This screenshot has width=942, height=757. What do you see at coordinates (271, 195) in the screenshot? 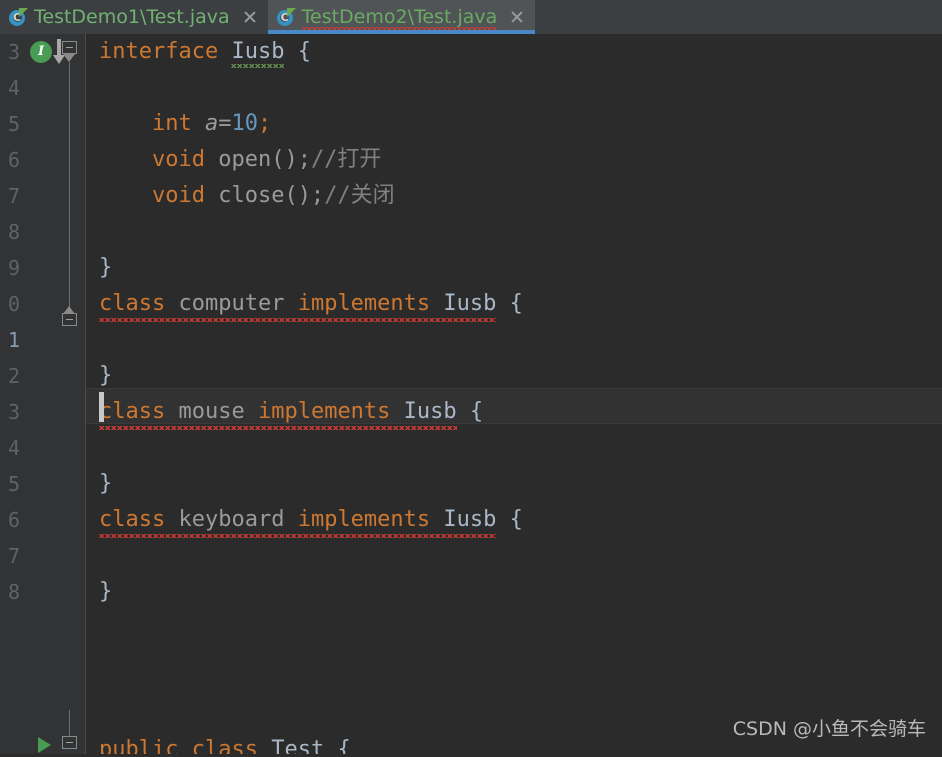
I see `token-method: close();` at bounding box center [271, 195].